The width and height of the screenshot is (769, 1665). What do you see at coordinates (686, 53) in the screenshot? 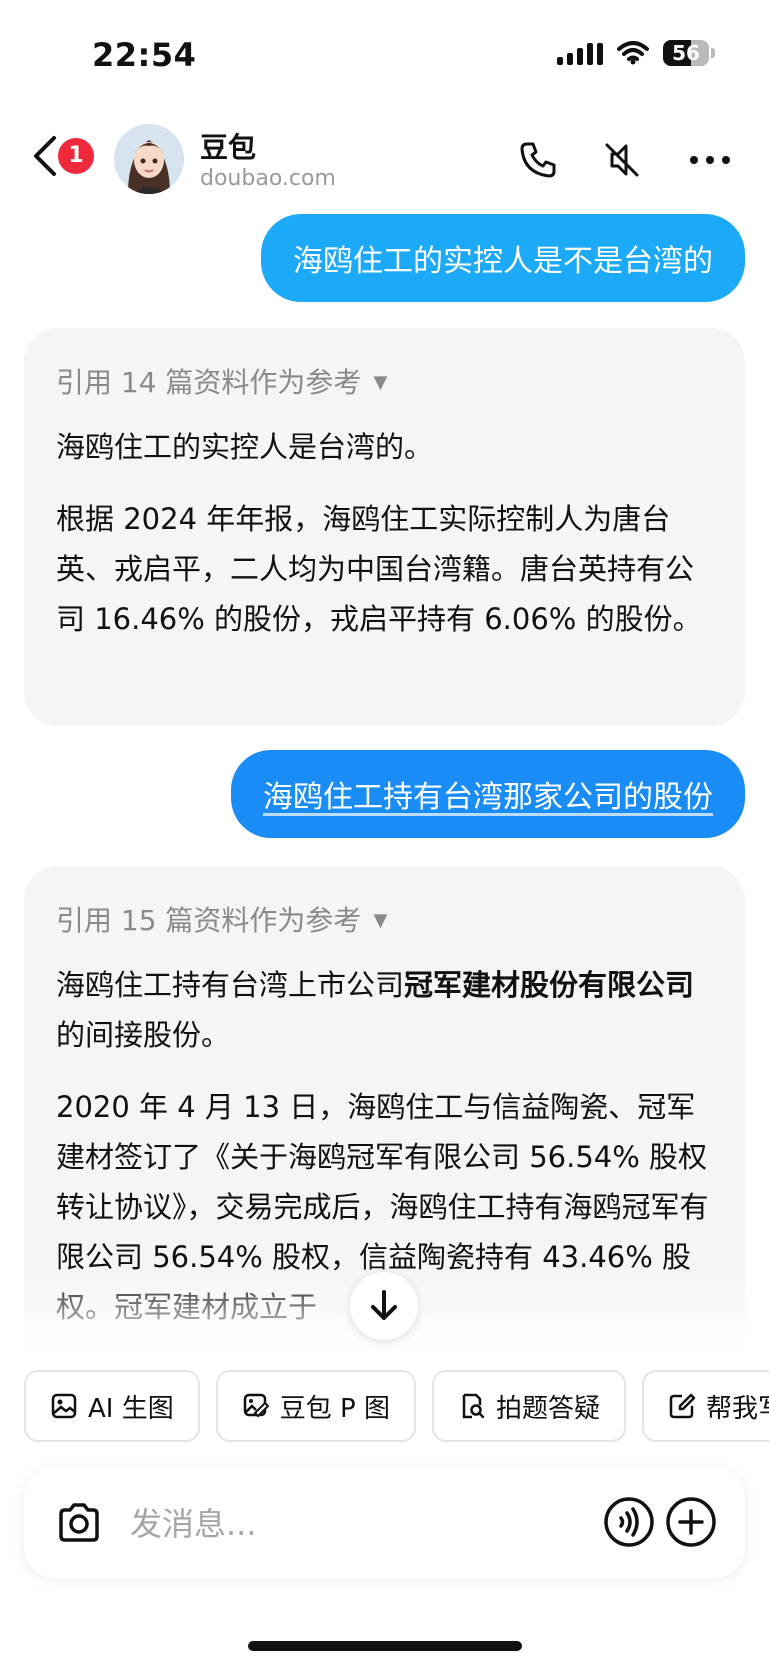
I see `battery-level: 56` at bounding box center [686, 53].